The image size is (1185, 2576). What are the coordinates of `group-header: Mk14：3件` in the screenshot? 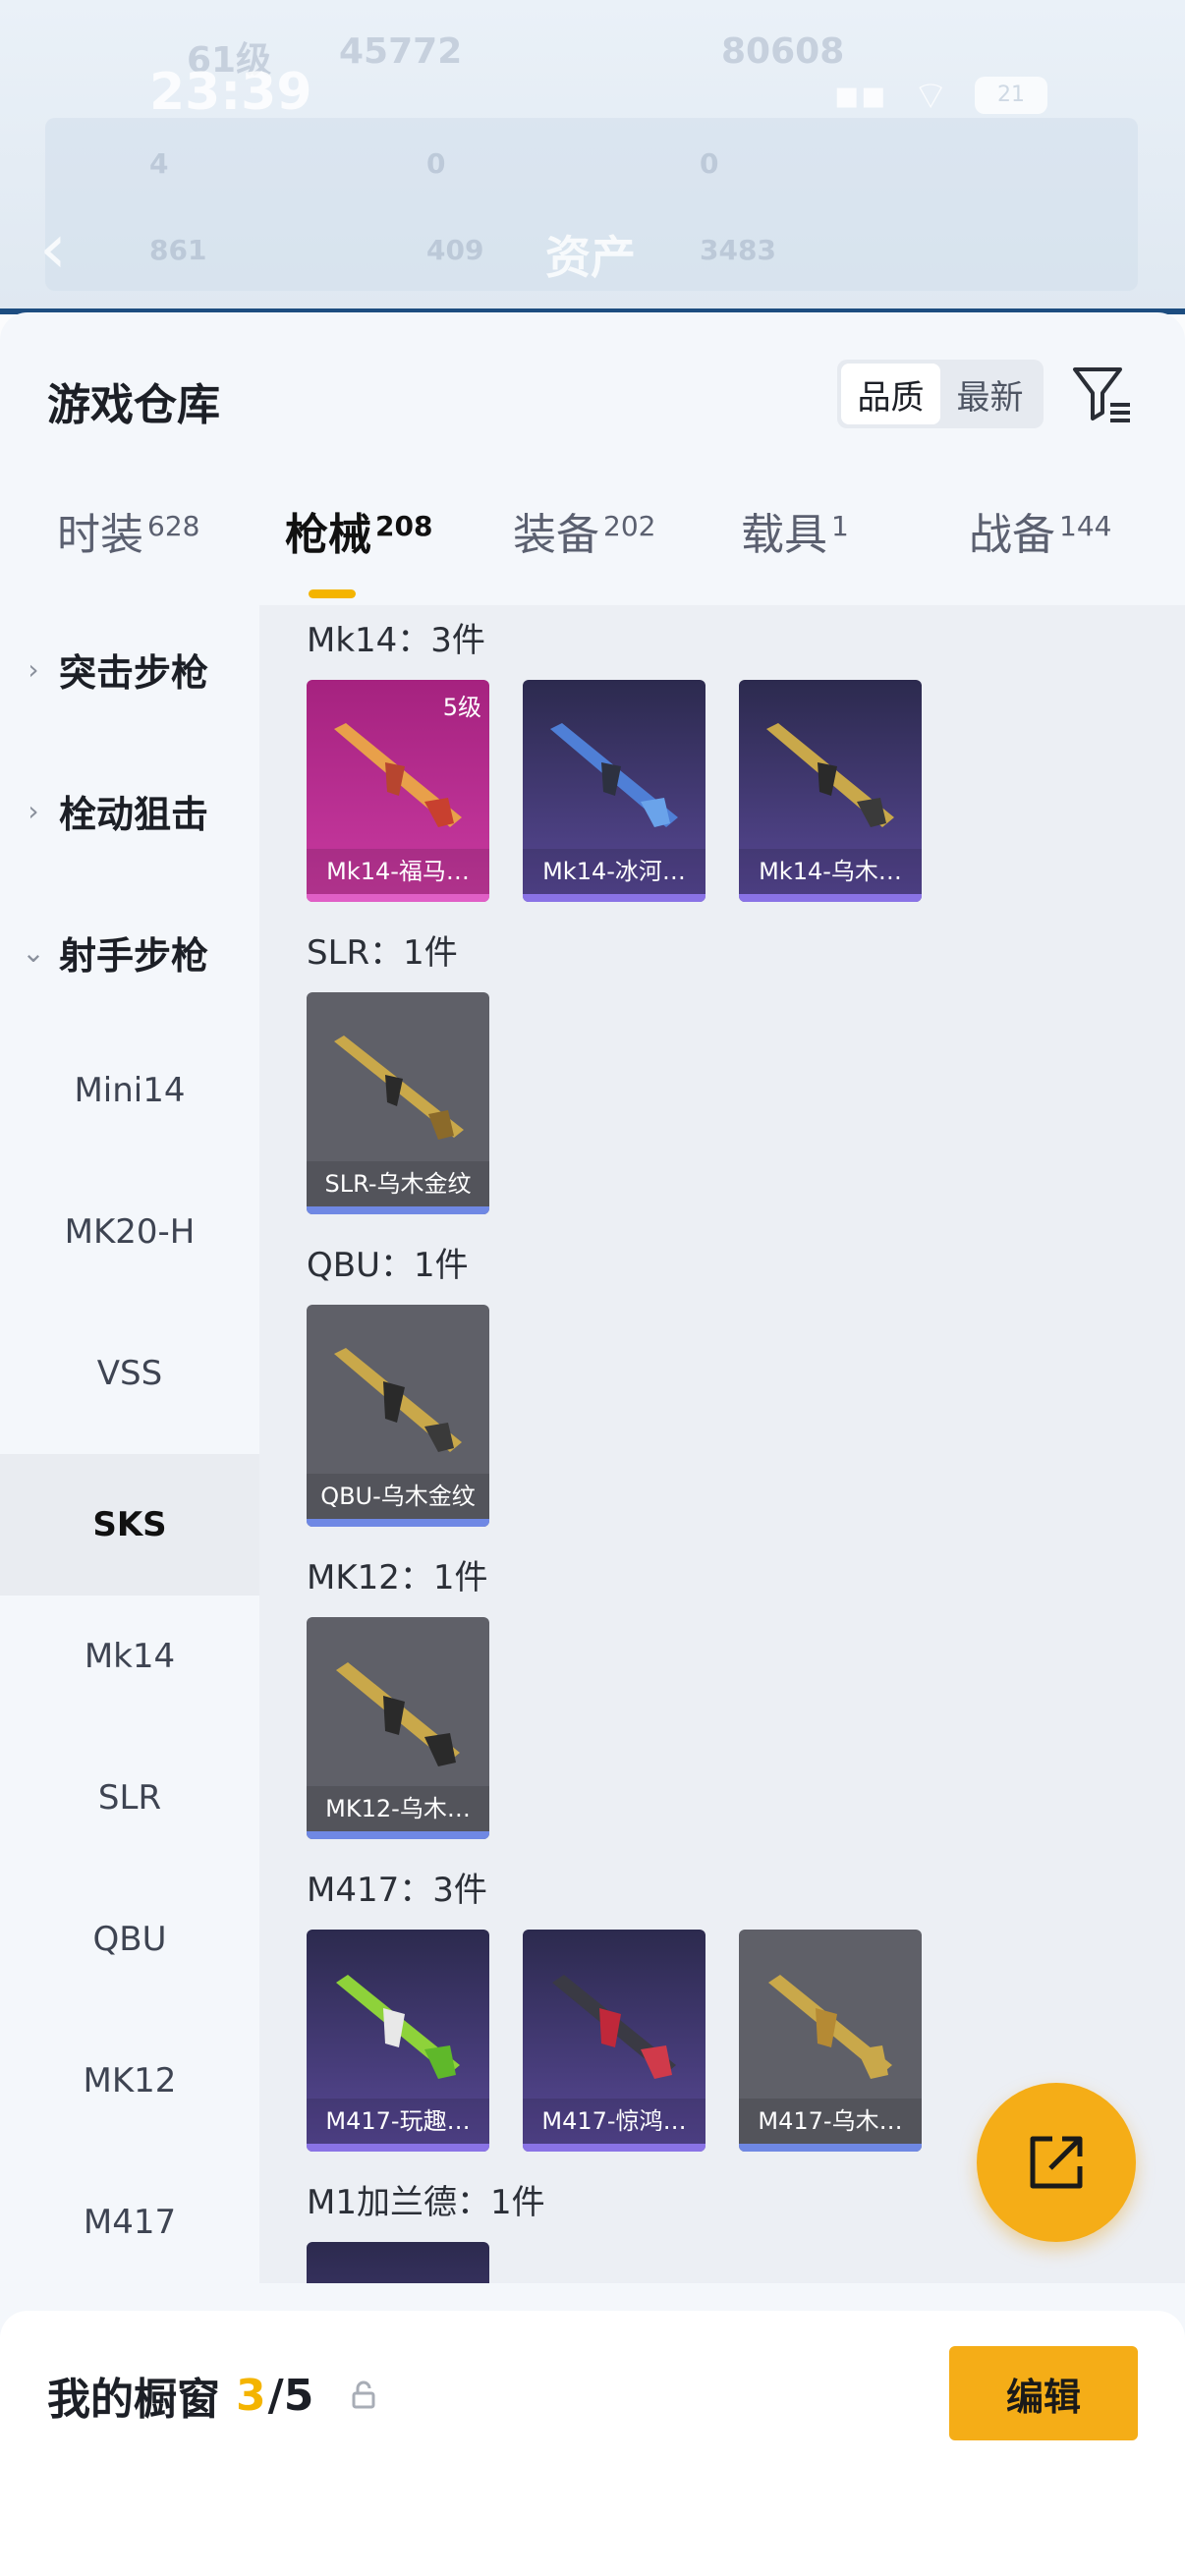 It's located at (396, 640).